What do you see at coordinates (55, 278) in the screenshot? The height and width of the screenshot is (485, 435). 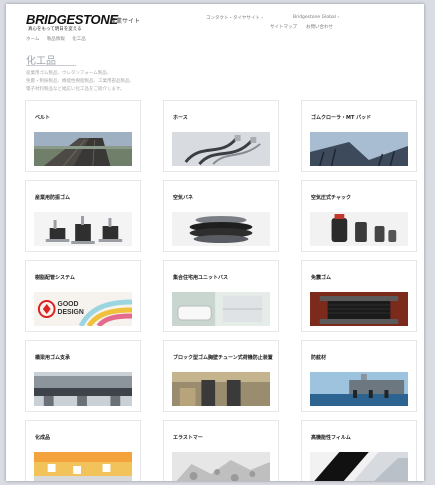 I see `product-card-label: 樹脂配管システム` at bounding box center [55, 278].